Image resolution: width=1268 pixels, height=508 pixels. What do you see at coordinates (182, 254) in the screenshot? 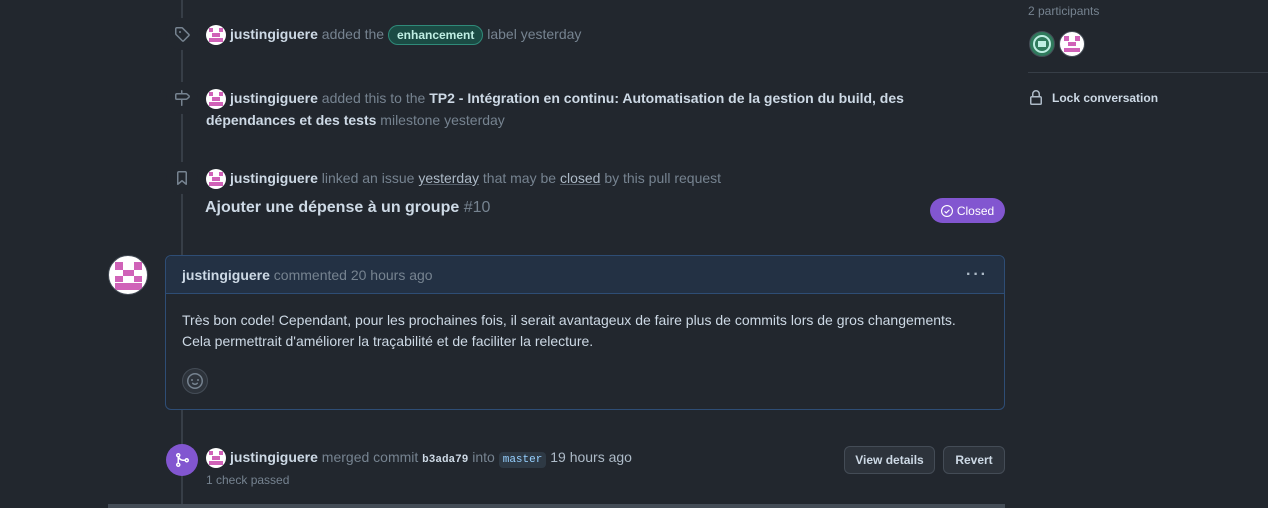
I see `timeline-line` at bounding box center [182, 254].